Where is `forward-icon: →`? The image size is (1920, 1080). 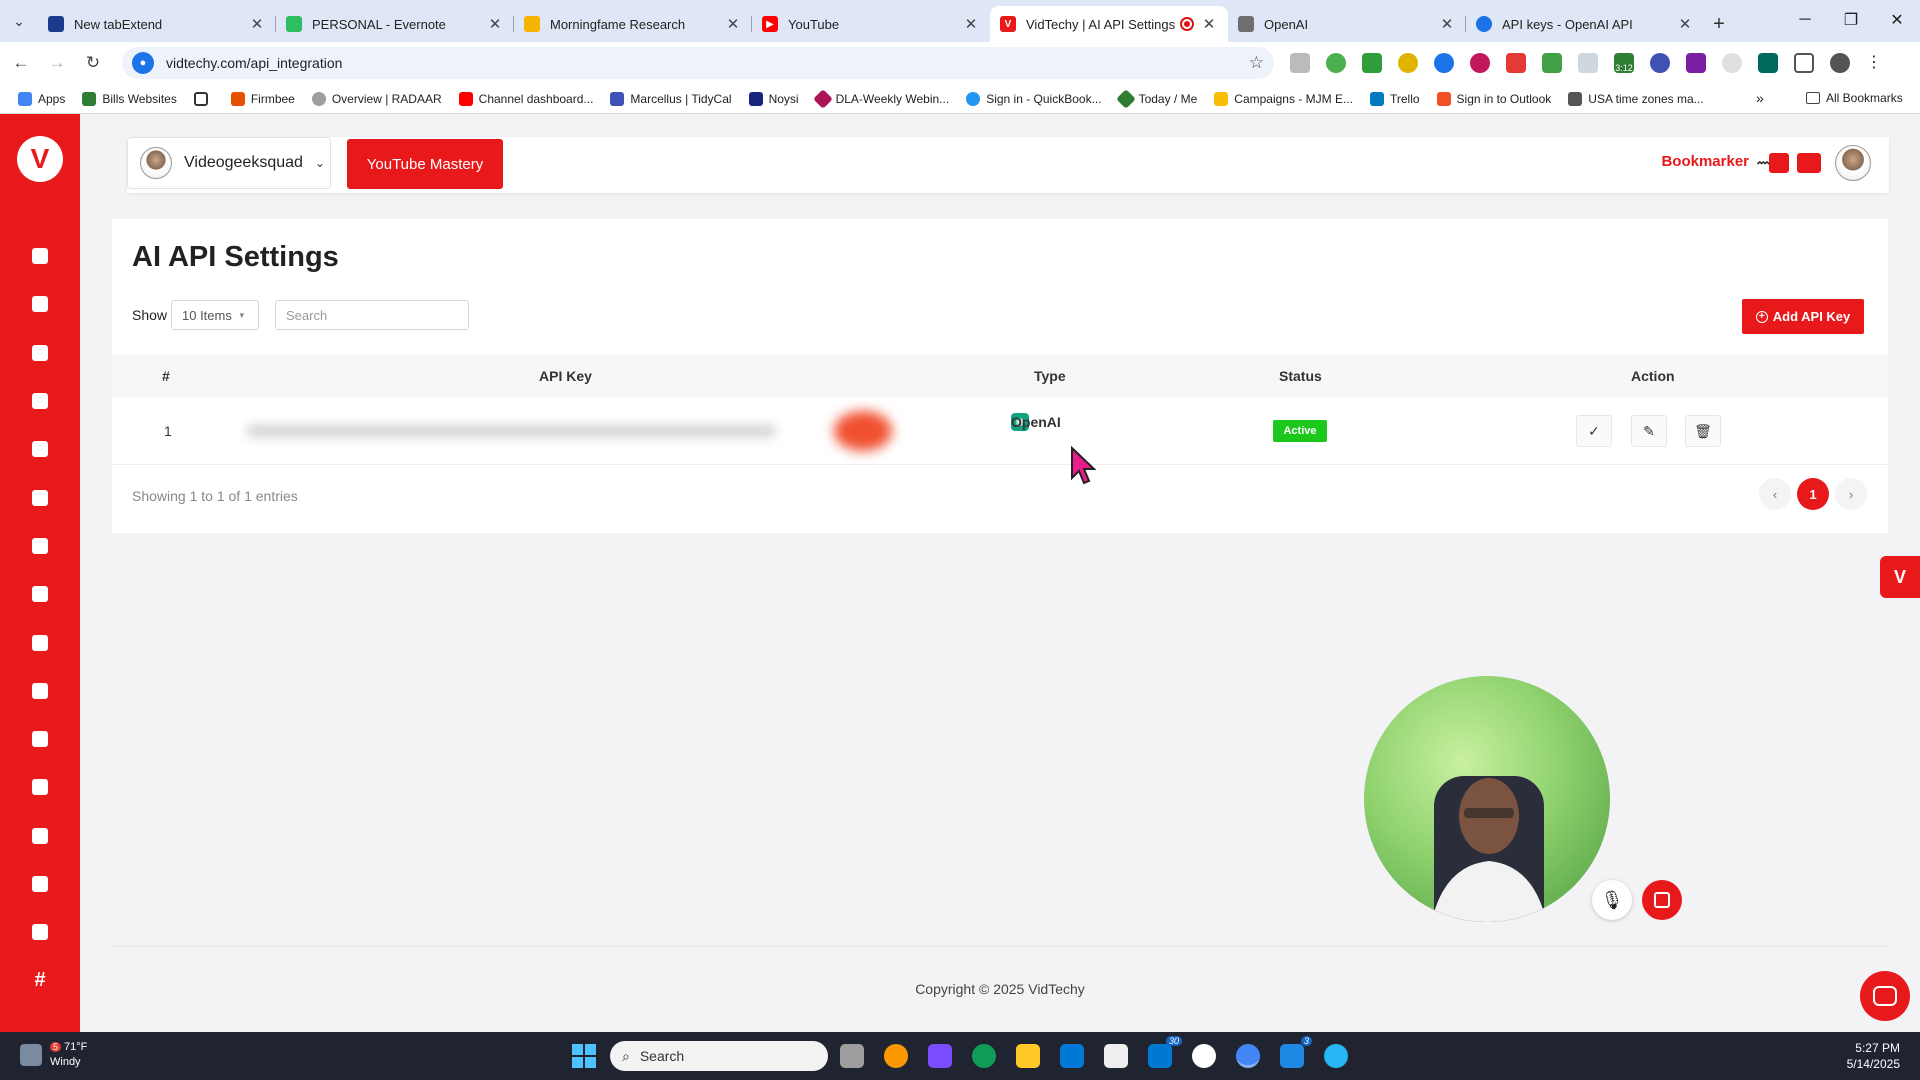
forward-icon: → is located at coordinates (57, 63).